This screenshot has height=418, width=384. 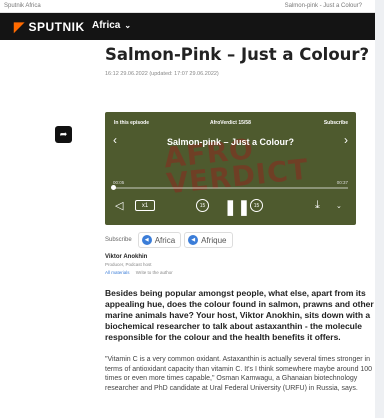 What do you see at coordinates (237, 207) in the screenshot?
I see `pause-button: ❚❚` at bounding box center [237, 207].